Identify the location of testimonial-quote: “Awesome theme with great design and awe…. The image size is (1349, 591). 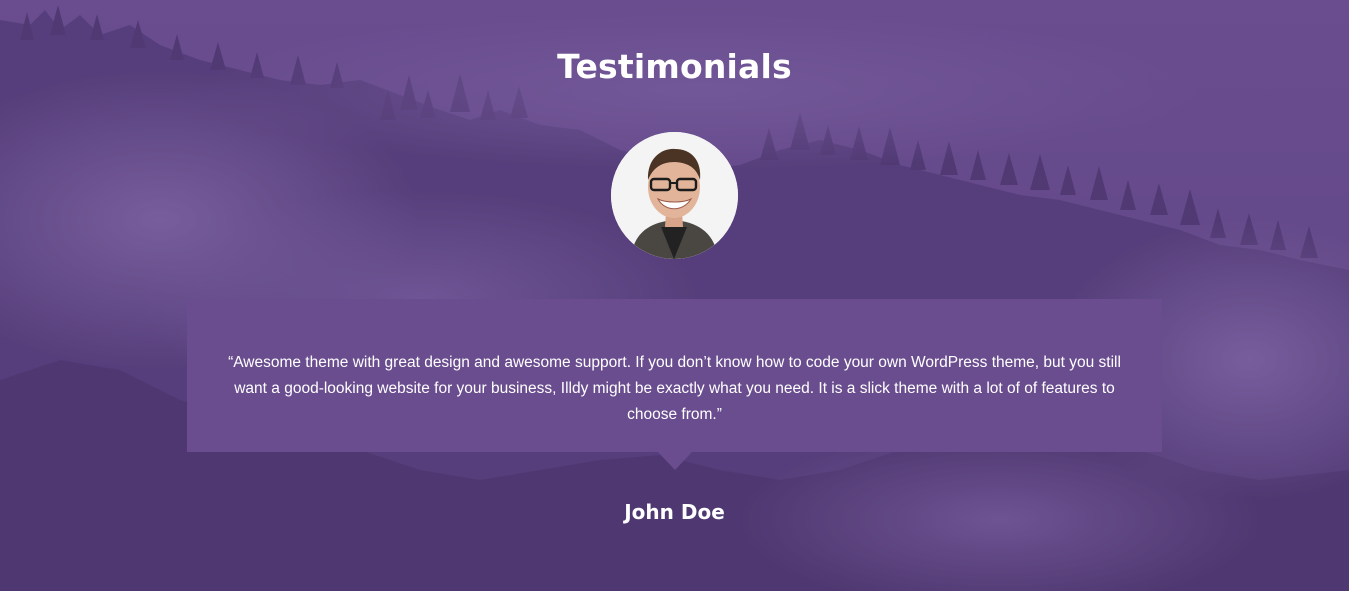
(674, 388).